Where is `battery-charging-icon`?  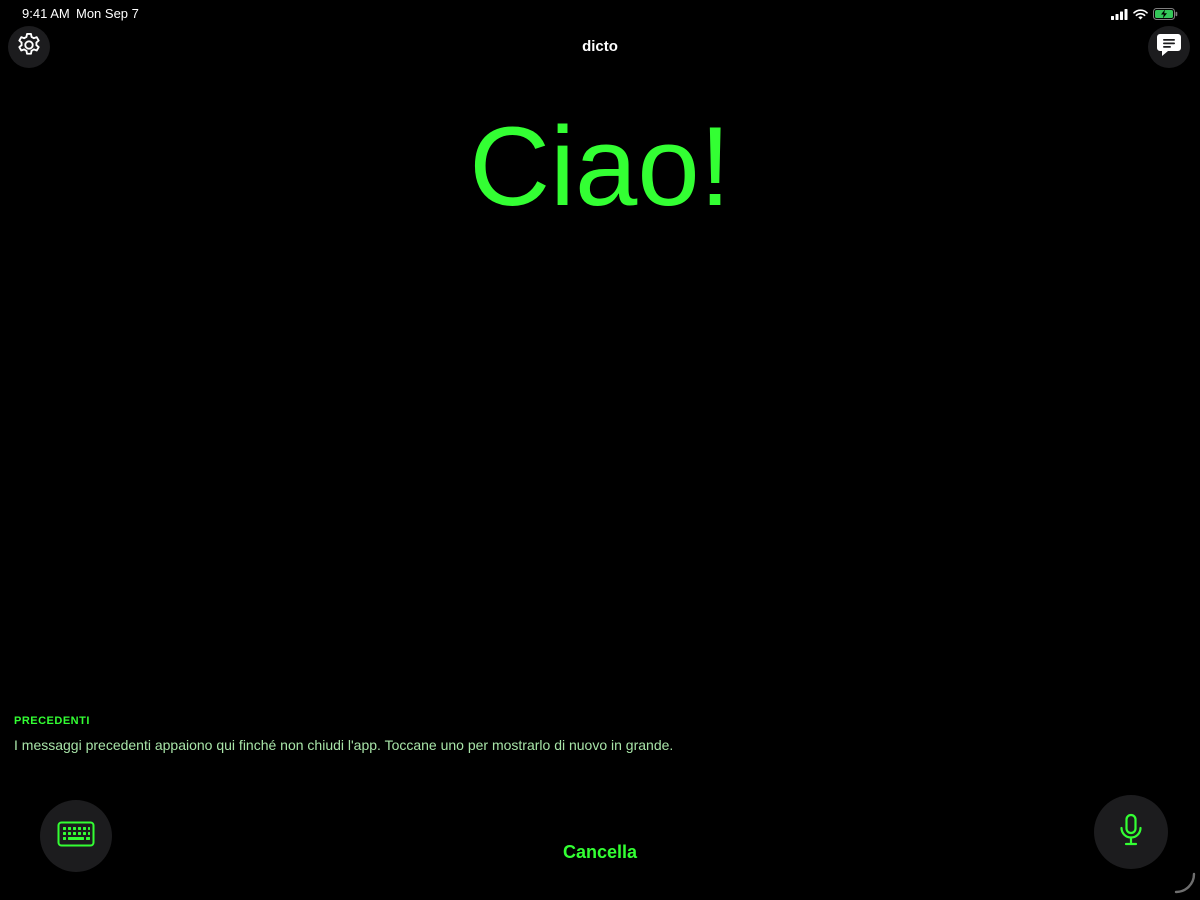
battery-charging-icon is located at coordinates (1165, 14).